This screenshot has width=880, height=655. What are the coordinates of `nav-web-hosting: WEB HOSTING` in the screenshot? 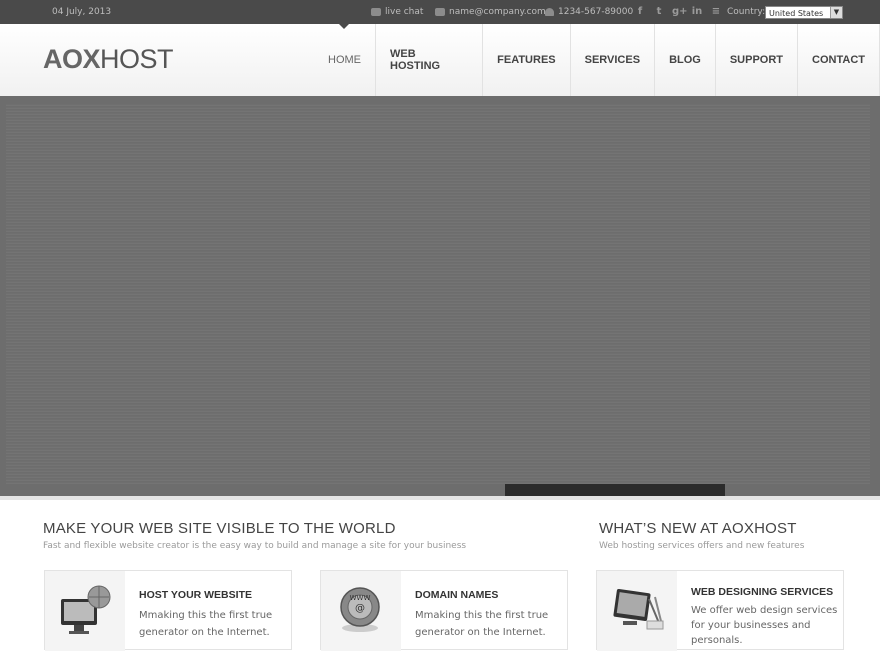 It's located at (430, 60).